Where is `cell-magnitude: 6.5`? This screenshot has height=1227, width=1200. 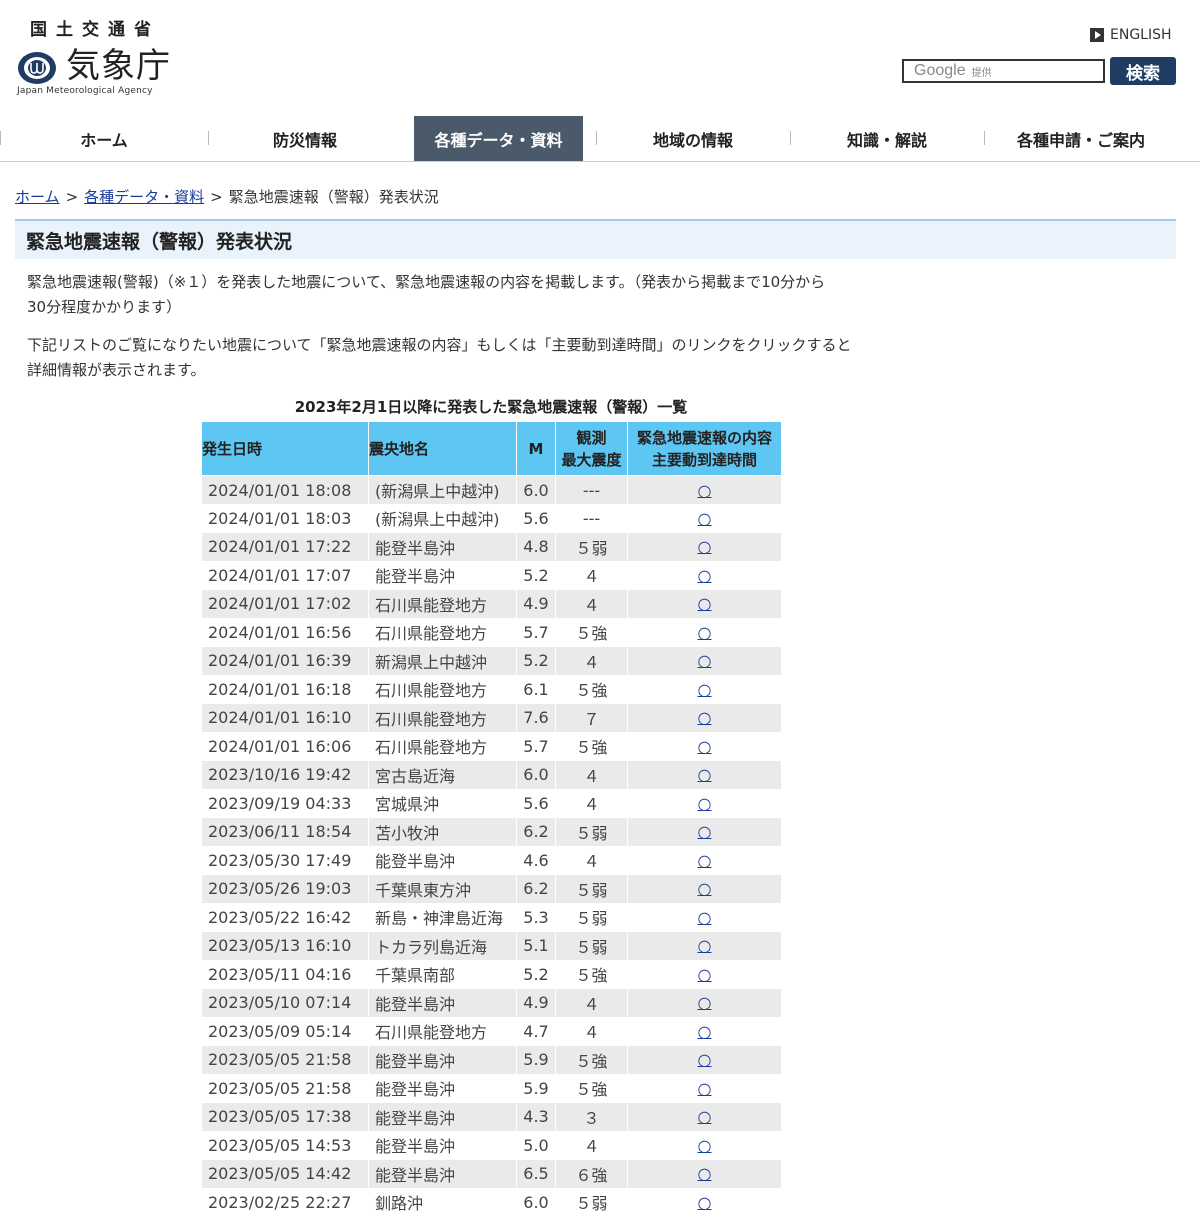 cell-magnitude: 6.5 is located at coordinates (536, 1173).